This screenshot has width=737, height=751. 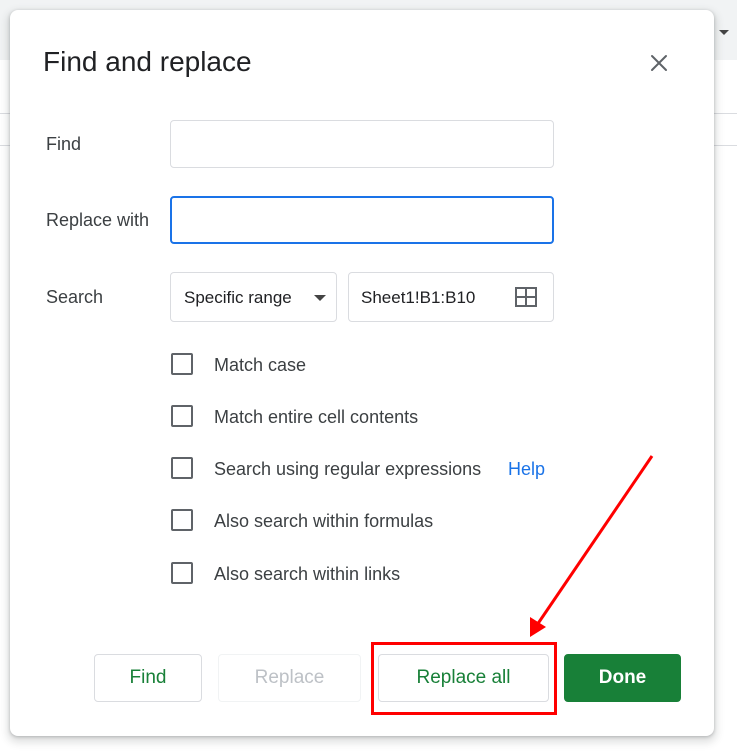 What do you see at coordinates (526, 297) in the screenshot?
I see `grid-icon` at bounding box center [526, 297].